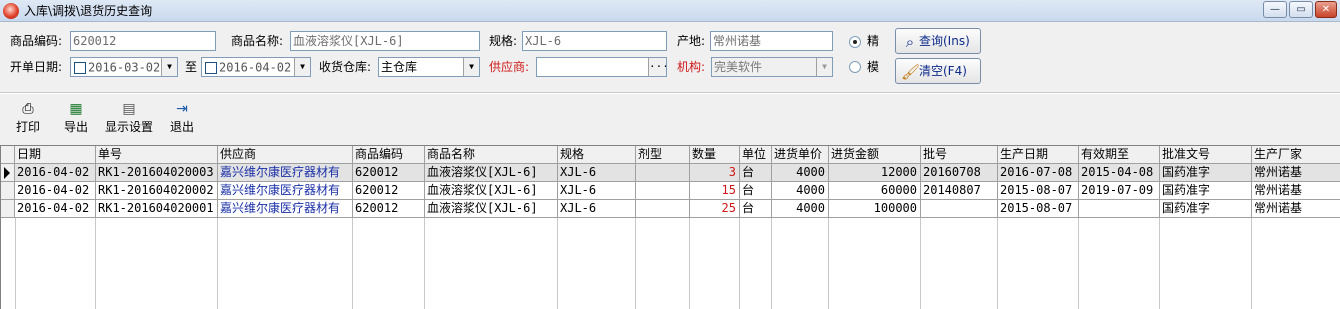  What do you see at coordinates (1038, 155) in the screenshot?
I see `column-header: 生产日期` at bounding box center [1038, 155].